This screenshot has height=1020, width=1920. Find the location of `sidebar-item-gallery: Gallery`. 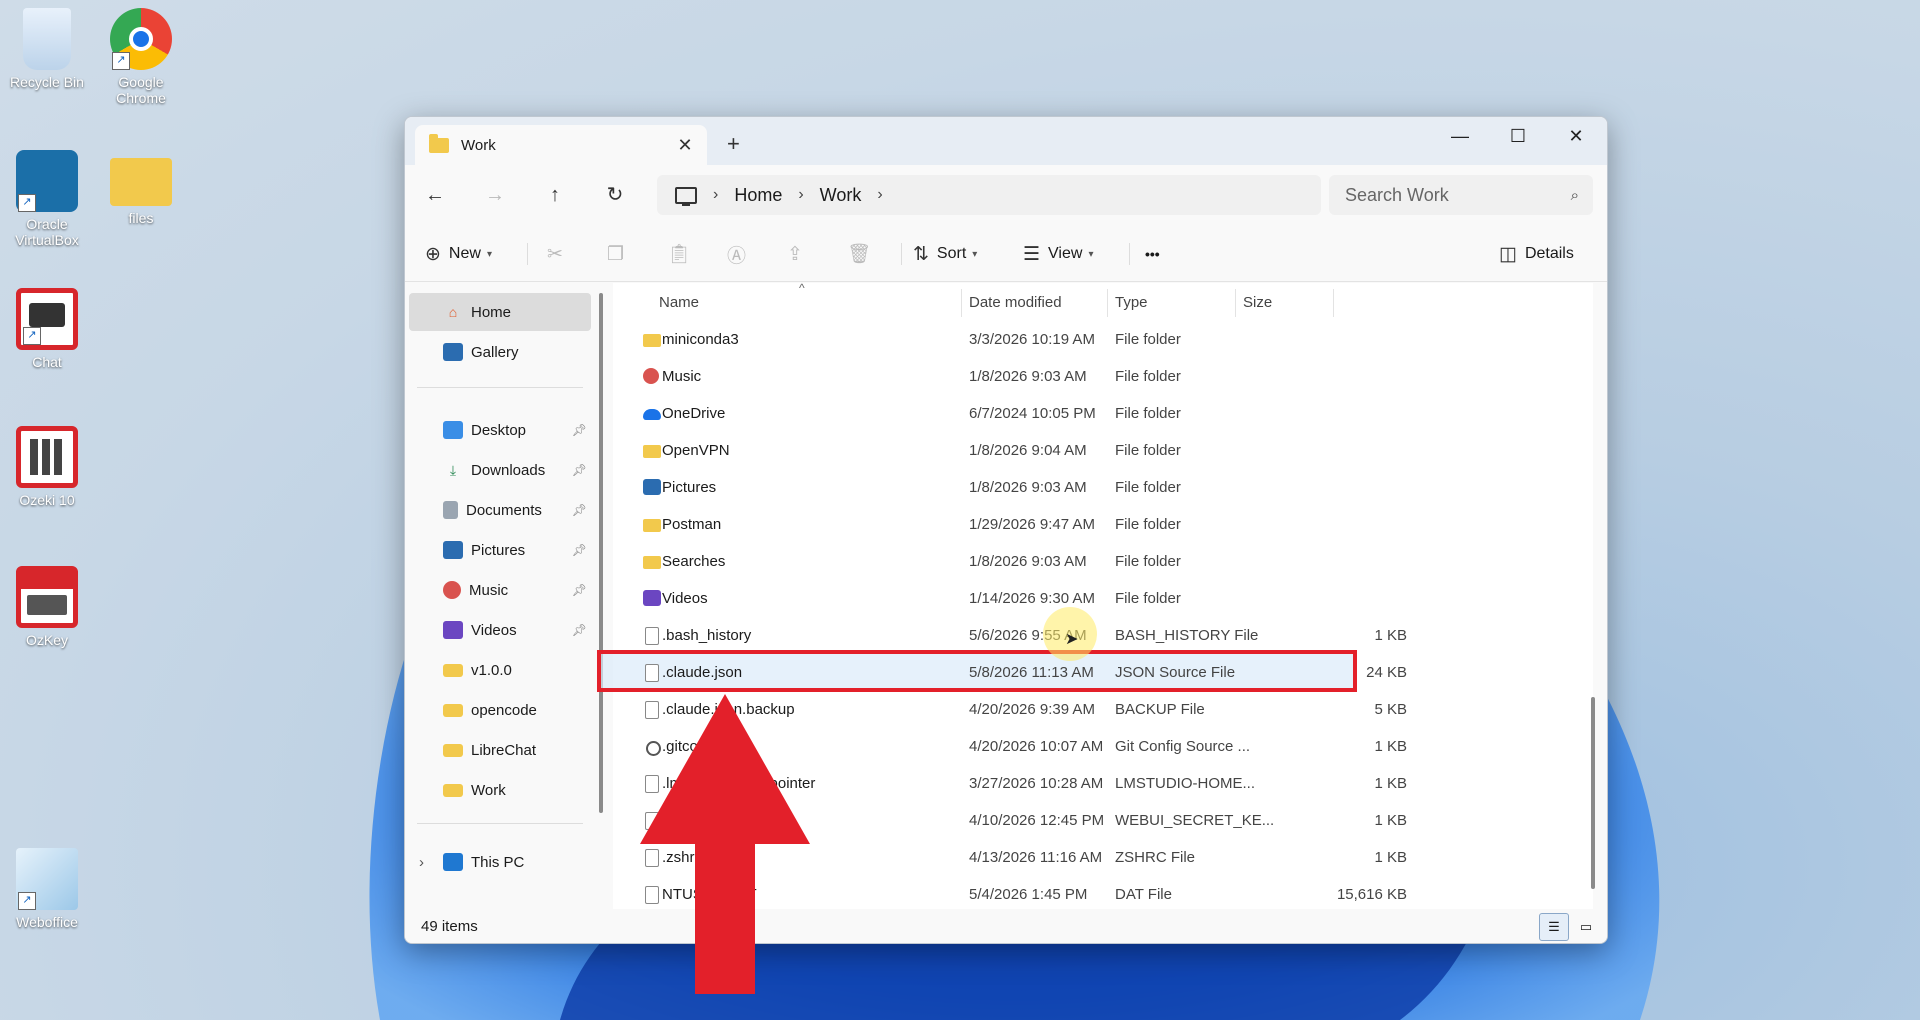

sidebar-item-gallery: Gallery is located at coordinates (518, 352).